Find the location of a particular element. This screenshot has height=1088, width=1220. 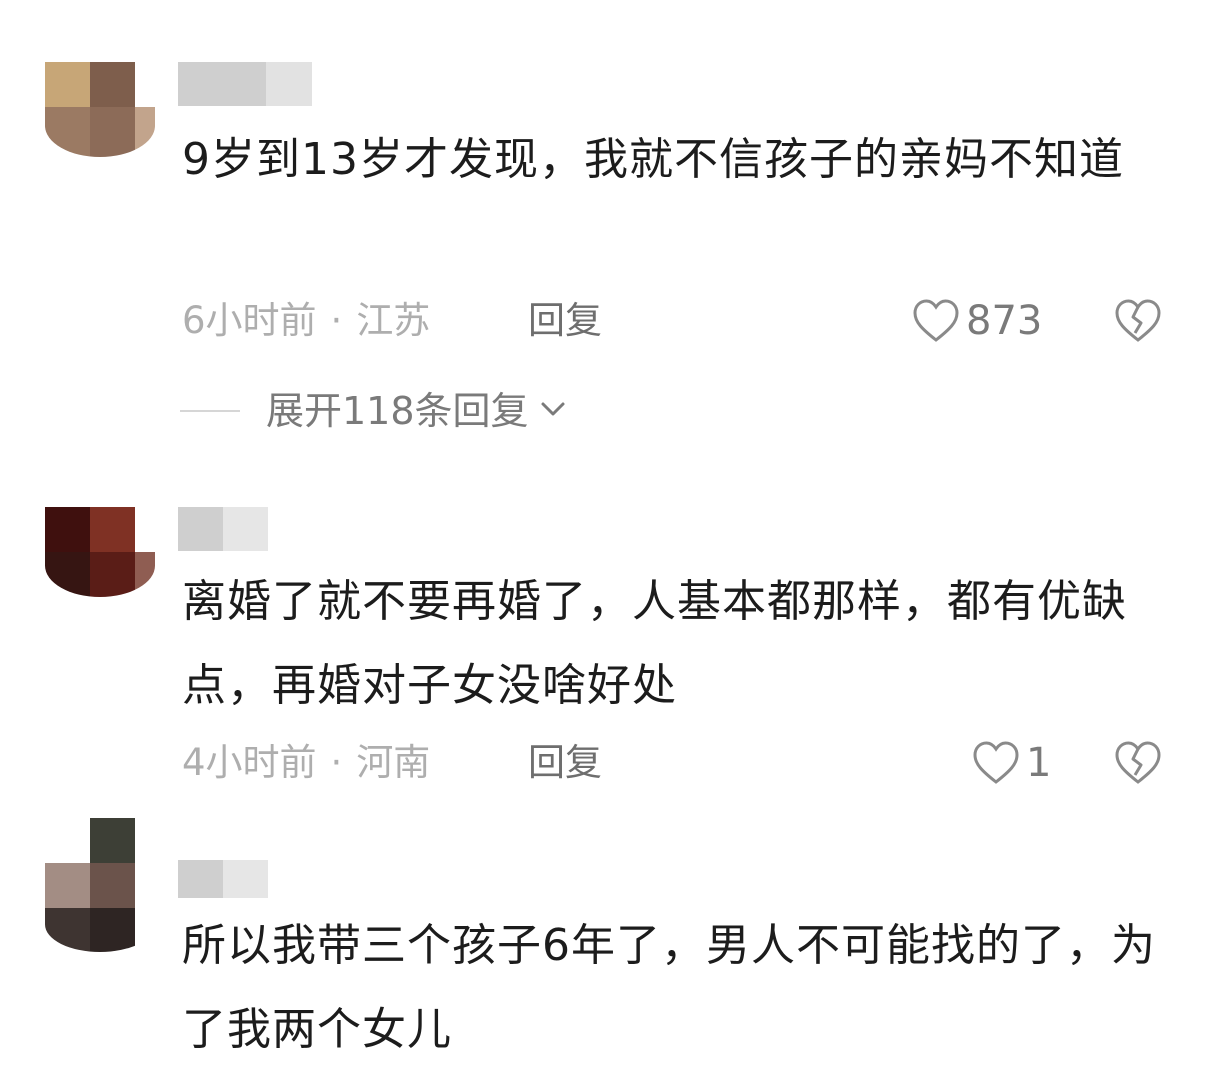

expand-divider is located at coordinates (210, 411).